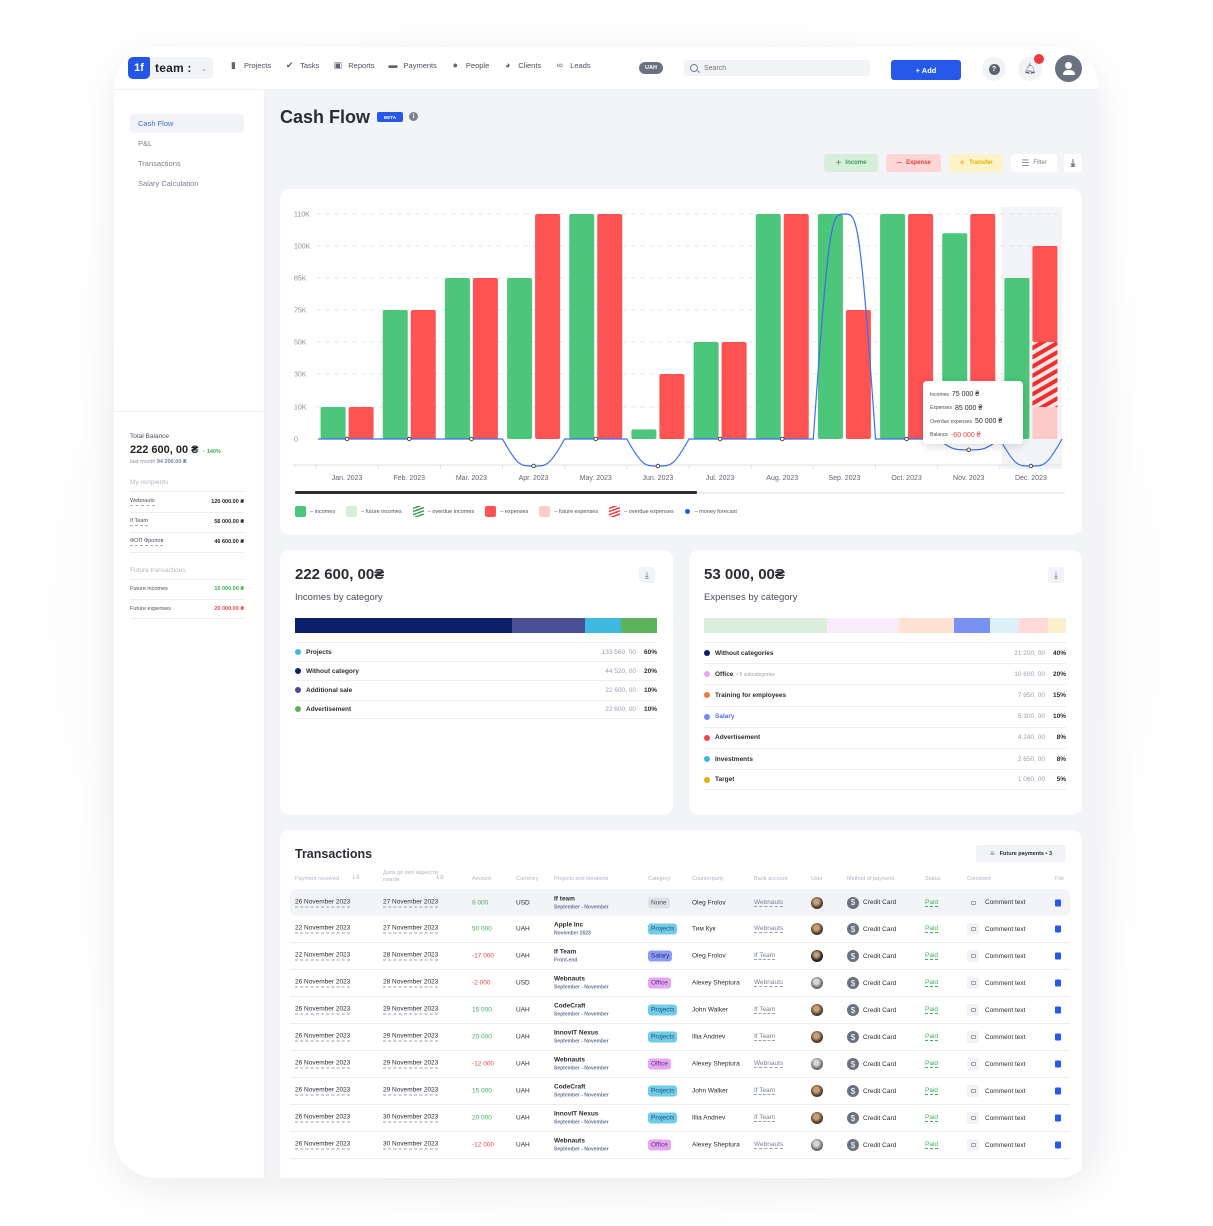 This screenshot has width=1213, height=1226. Describe the element at coordinates (302, 66) in the screenshot. I see `nav-item-tasks: ✔ Tasks` at that location.